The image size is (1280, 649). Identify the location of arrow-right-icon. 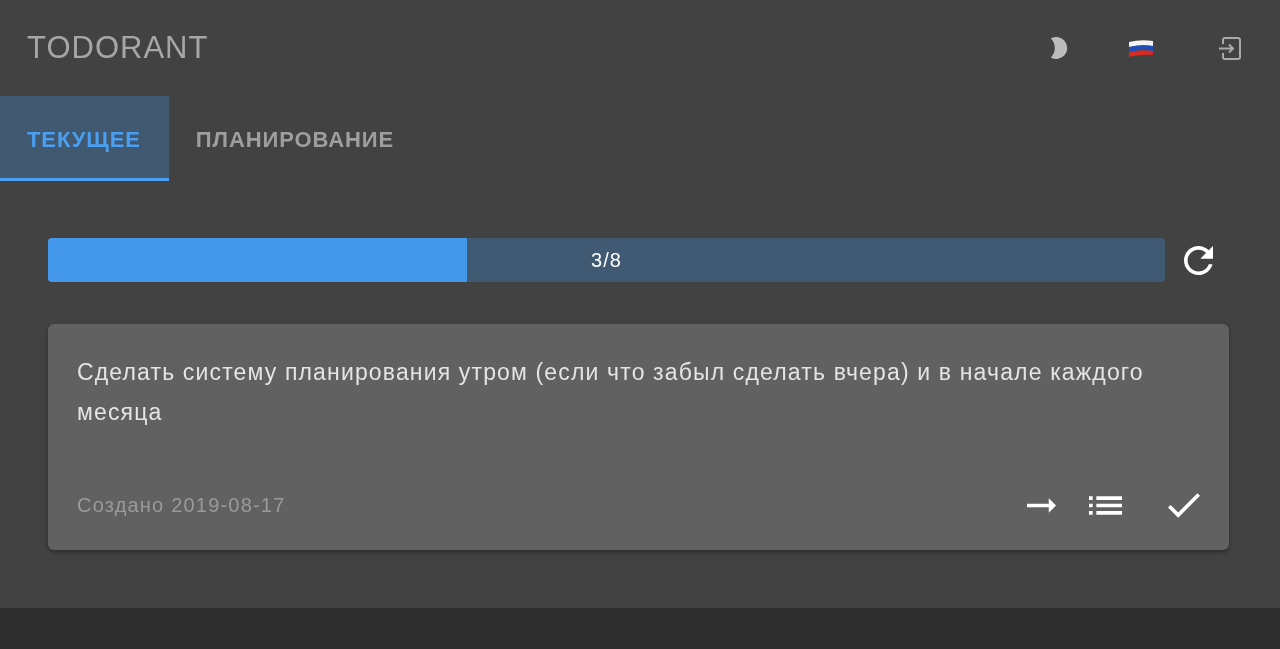
(1041, 505).